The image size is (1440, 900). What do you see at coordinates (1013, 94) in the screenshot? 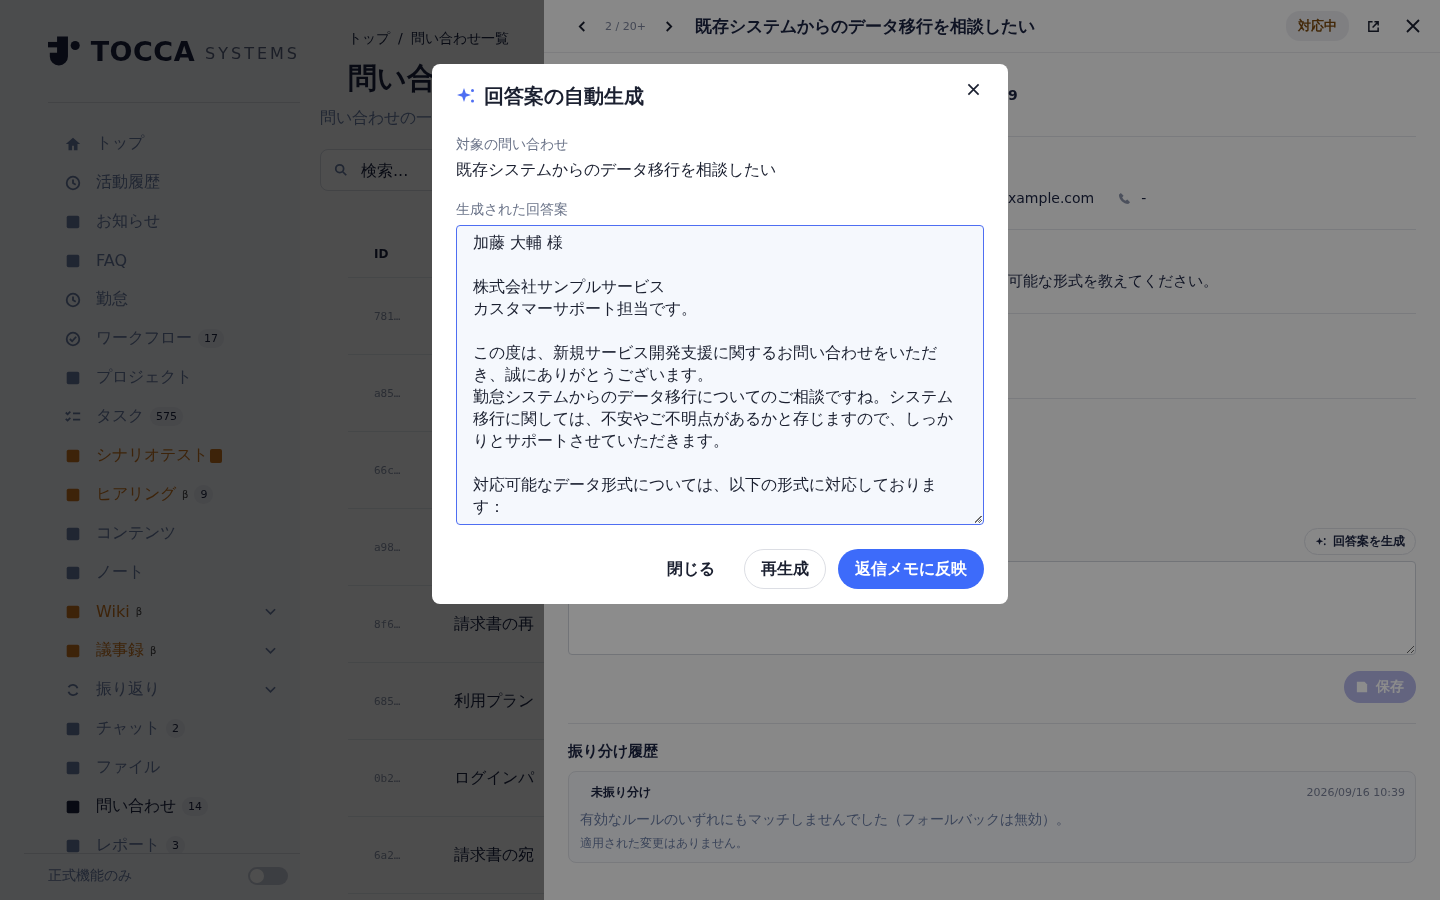
I see `inquiry-number: 9` at bounding box center [1013, 94].